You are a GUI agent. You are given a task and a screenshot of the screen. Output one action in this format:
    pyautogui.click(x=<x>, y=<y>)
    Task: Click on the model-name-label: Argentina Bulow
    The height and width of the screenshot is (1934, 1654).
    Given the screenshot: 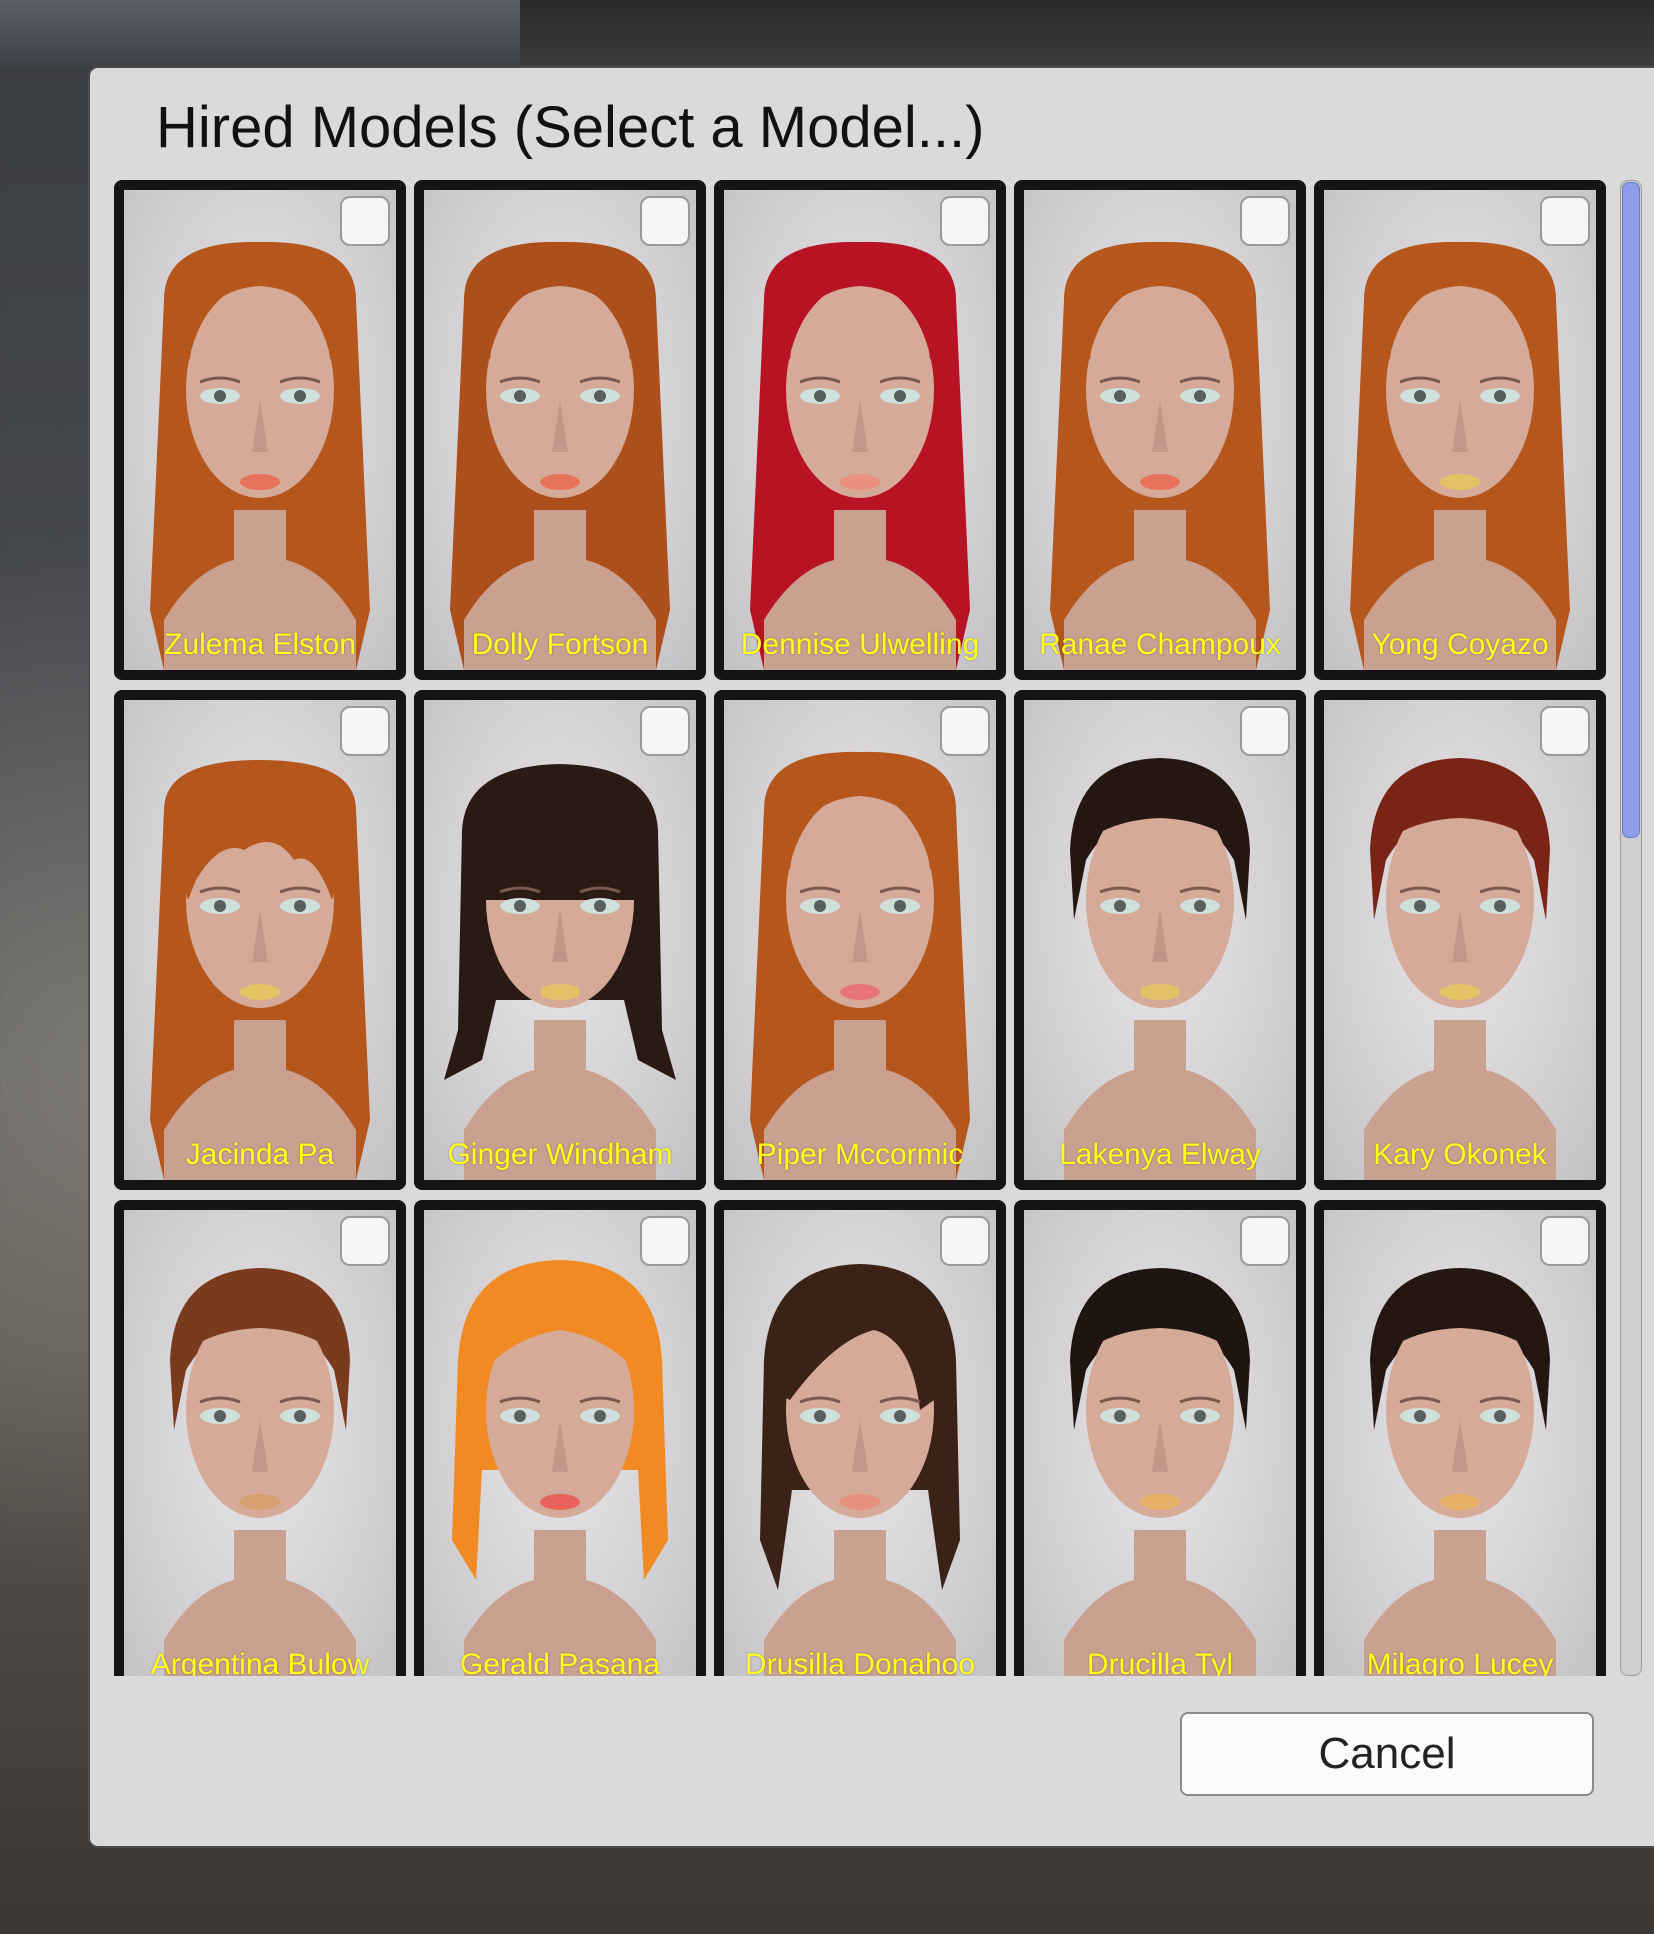 What is the action you would take?
    pyautogui.click(x=260, y=1662)
    